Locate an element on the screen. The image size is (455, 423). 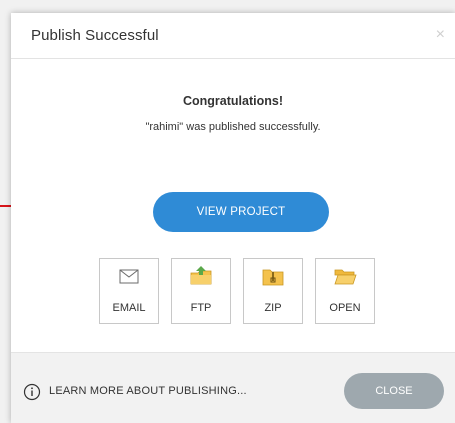
dialog-title: Publish Successful is located at coordinates (95, 35).